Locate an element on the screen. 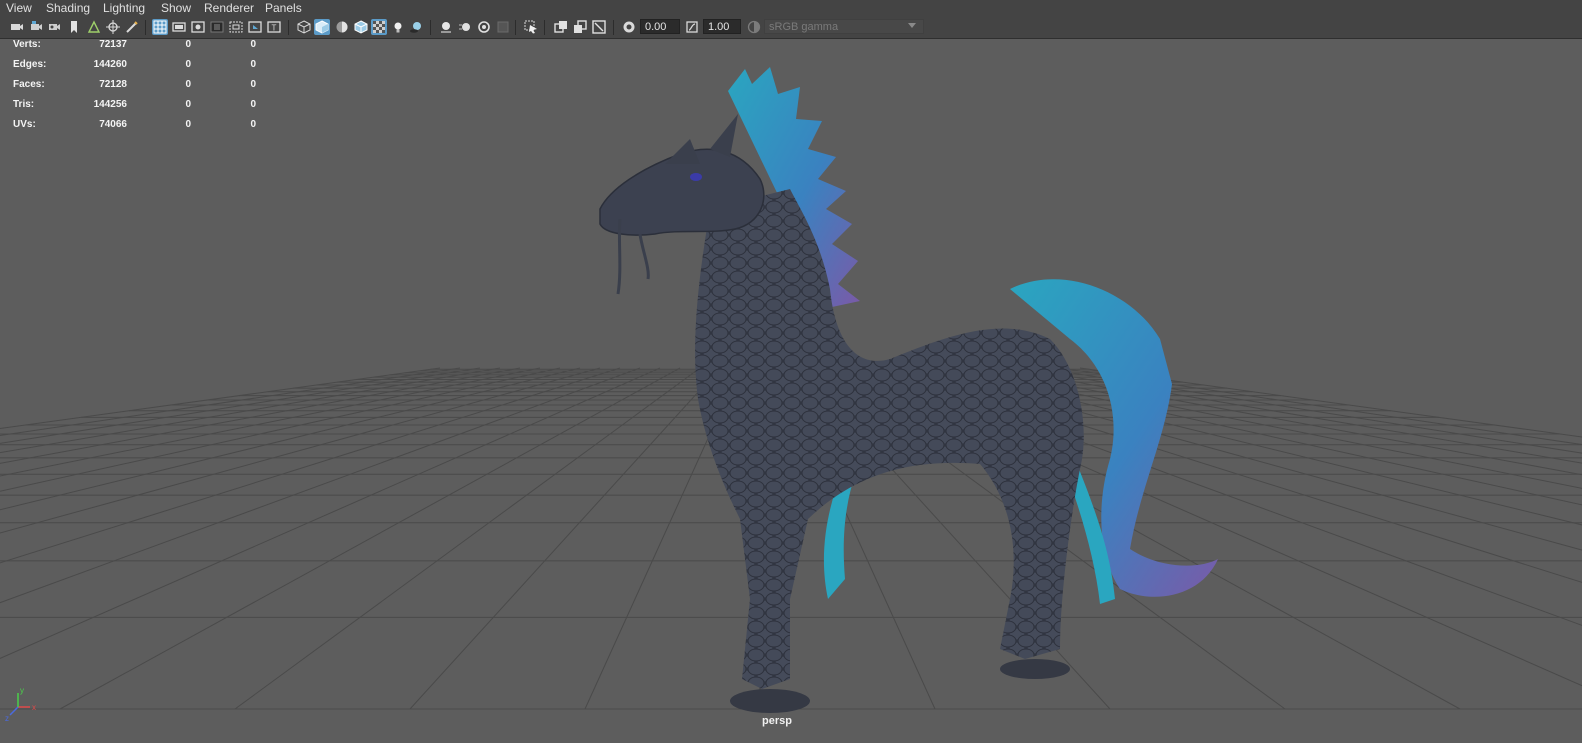 The image size is (1582, 743). chevron-down-icon is located at coordinates (912, 25).